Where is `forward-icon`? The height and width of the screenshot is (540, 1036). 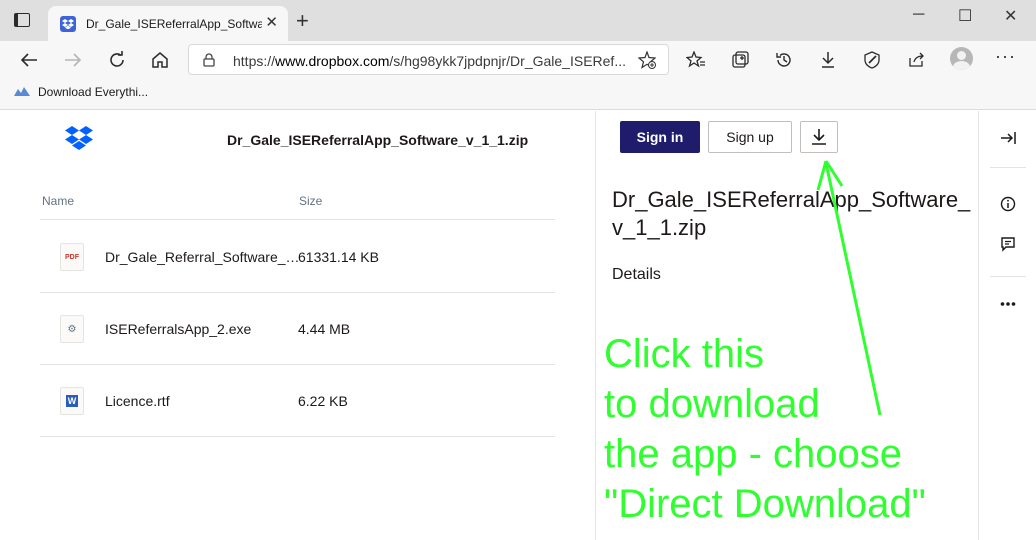
forward-icon is located at coordinates (73, 60).